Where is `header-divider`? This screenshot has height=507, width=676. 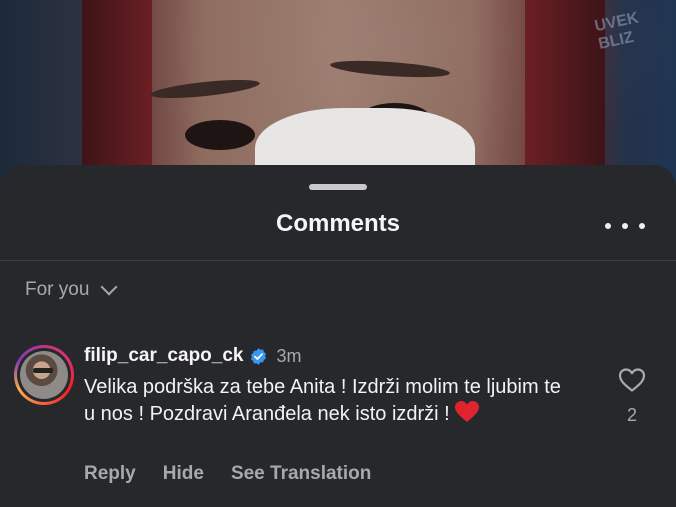
header-divider is located at coordinates (338, 260).